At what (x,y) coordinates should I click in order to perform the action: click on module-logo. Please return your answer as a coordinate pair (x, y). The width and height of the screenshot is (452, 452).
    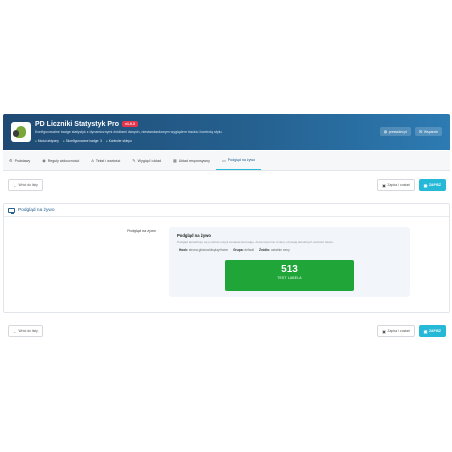
    Looking at the image, I should click on (21, 132).